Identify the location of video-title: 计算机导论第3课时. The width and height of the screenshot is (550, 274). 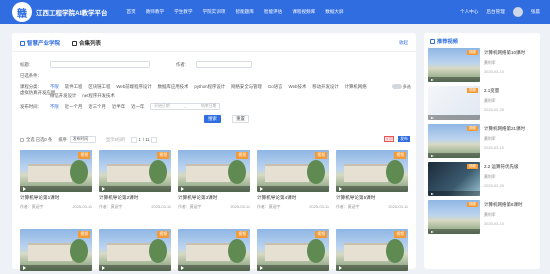
(214, 198).